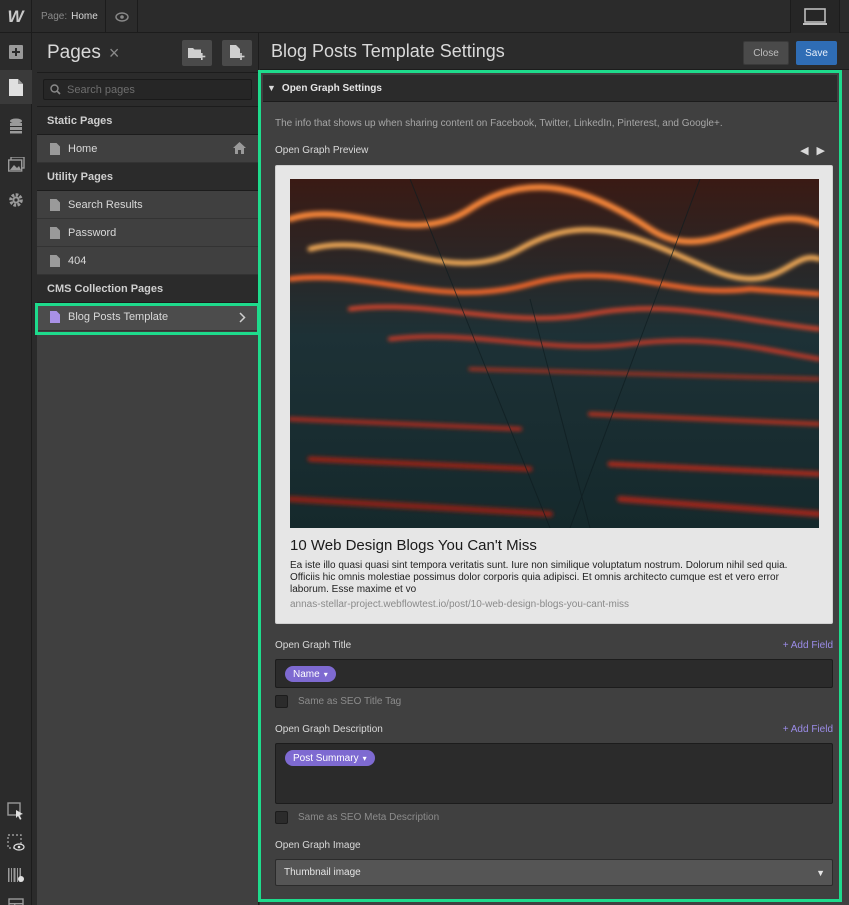 The width and height of the screenshot is (849, 905). What do you see at coordinates (313, 645) in the screenshot?
I see `og-title-label: Open Graph Title` at bounding box center [313, 645].